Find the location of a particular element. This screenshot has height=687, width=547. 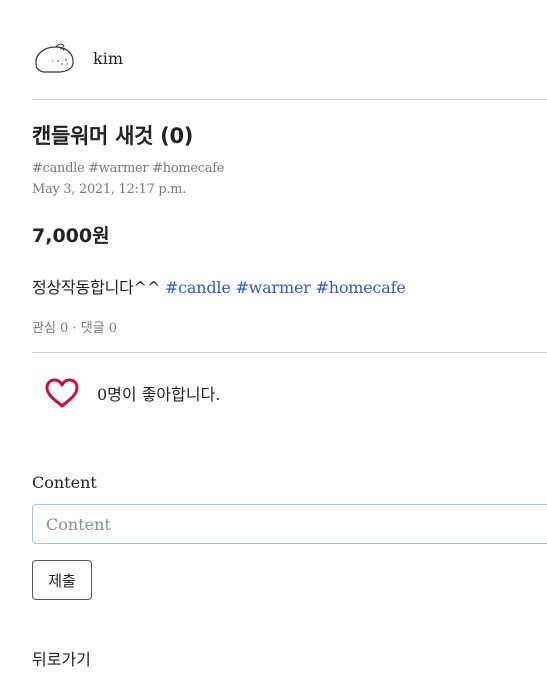

submit-button: 제출 is located at coordinates (62, 580).